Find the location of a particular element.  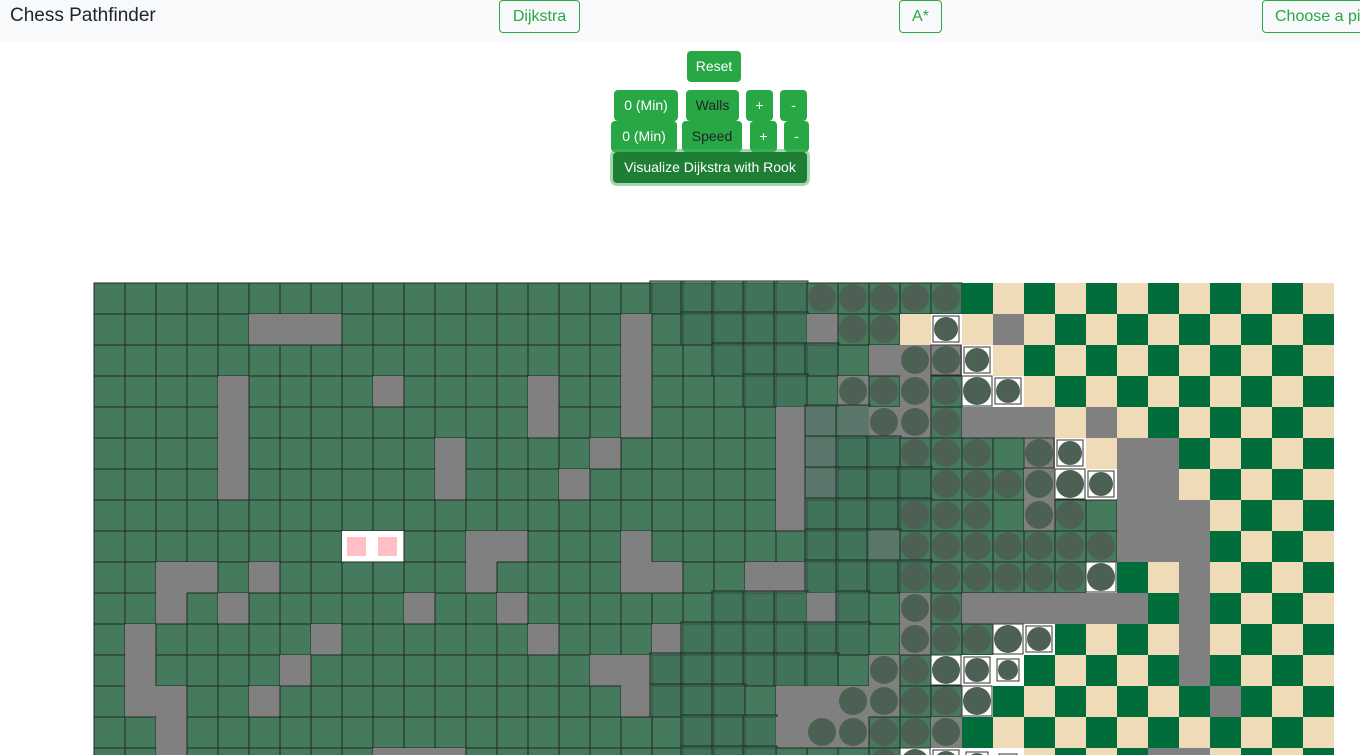

start-end-marker is located at coordinates (356, 546).